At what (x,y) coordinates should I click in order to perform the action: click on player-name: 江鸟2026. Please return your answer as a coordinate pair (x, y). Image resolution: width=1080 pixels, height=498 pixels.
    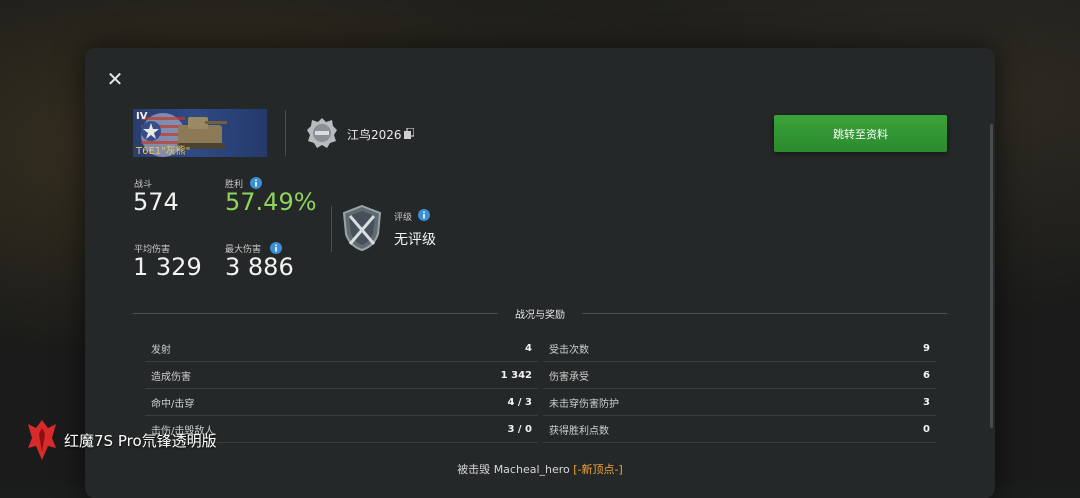
    Looking at the image, I should click on (374, 135).